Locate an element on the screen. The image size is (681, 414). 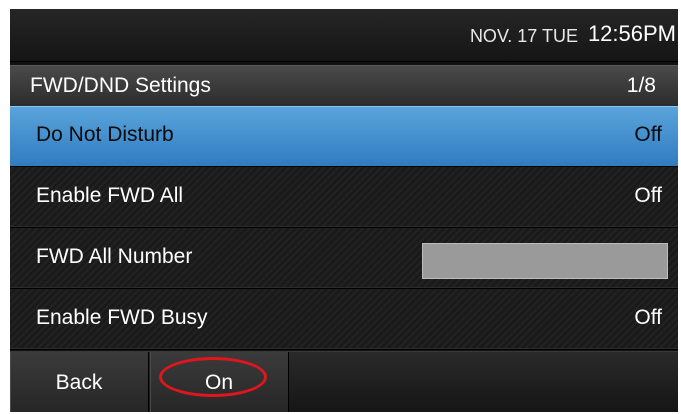
highlight-circle-annotation is located at coordinates (213, 377).